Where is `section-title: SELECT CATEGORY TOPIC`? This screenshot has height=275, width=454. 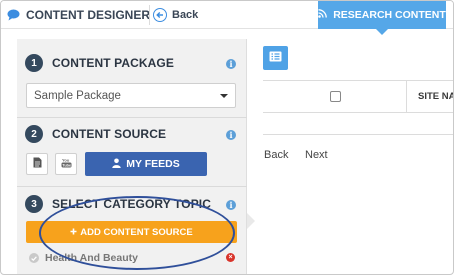 section-title: SELECT CATEGORY TOPIC is located at coordinates (132, 204).